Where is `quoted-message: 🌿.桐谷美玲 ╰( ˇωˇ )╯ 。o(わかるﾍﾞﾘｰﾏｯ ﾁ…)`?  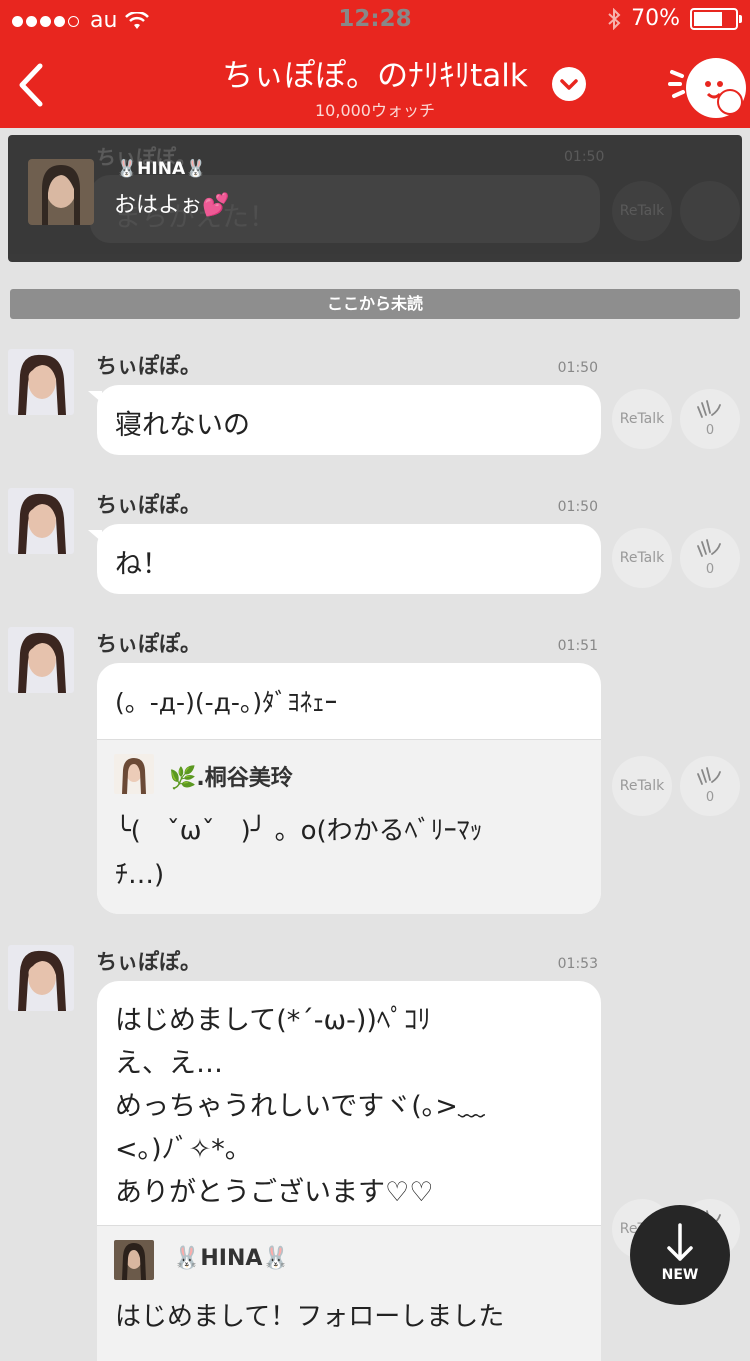 quoted-message: 🌿.桐谷美玲 ╰( ˇωˇ )╯ 。o(わかるﾍﾞﾘｰﾏｯ ﾁ…) is located at coordinates (349, 826).